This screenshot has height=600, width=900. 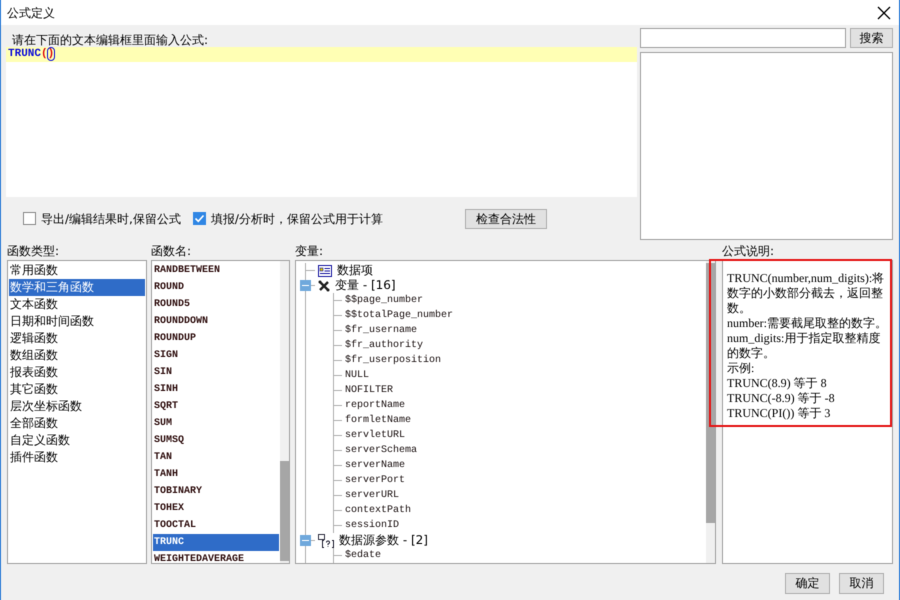 I want to click on description-text: 示例:, so click(x=741, y=368).